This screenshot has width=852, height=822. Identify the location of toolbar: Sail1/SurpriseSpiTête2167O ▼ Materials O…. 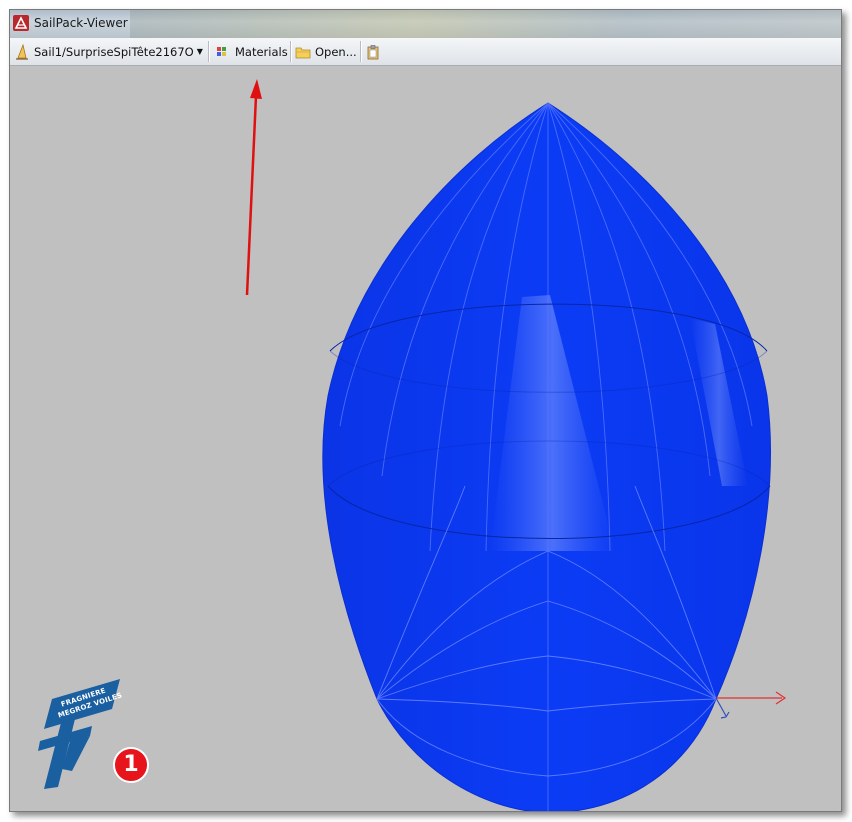
(425, 52).